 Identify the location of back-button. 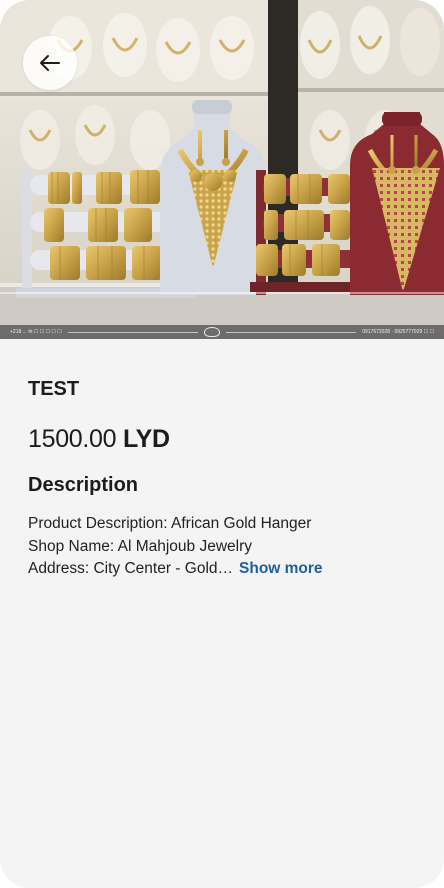
(50, 63).